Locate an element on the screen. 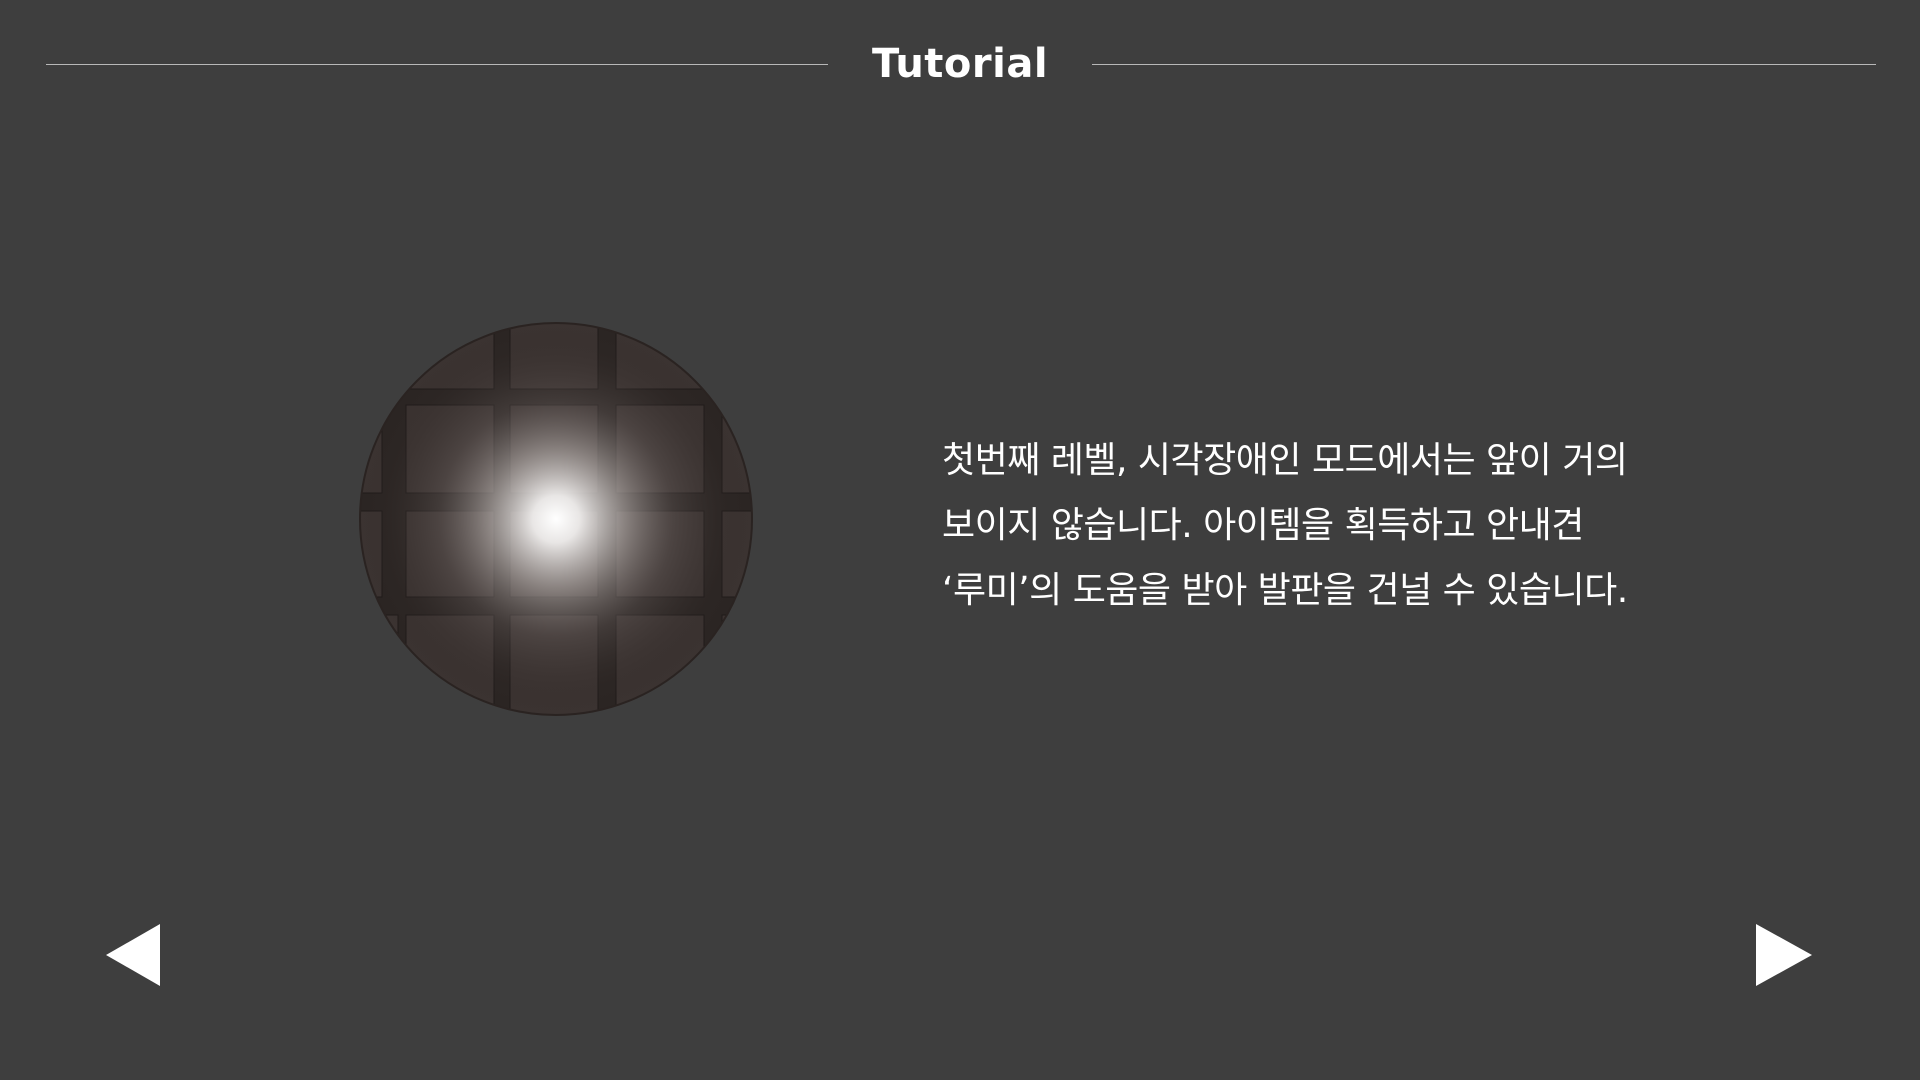  description-line: 보이지 않습니다. 아이템을 획득하고 안내견 is located at coordinates (1263, 525).